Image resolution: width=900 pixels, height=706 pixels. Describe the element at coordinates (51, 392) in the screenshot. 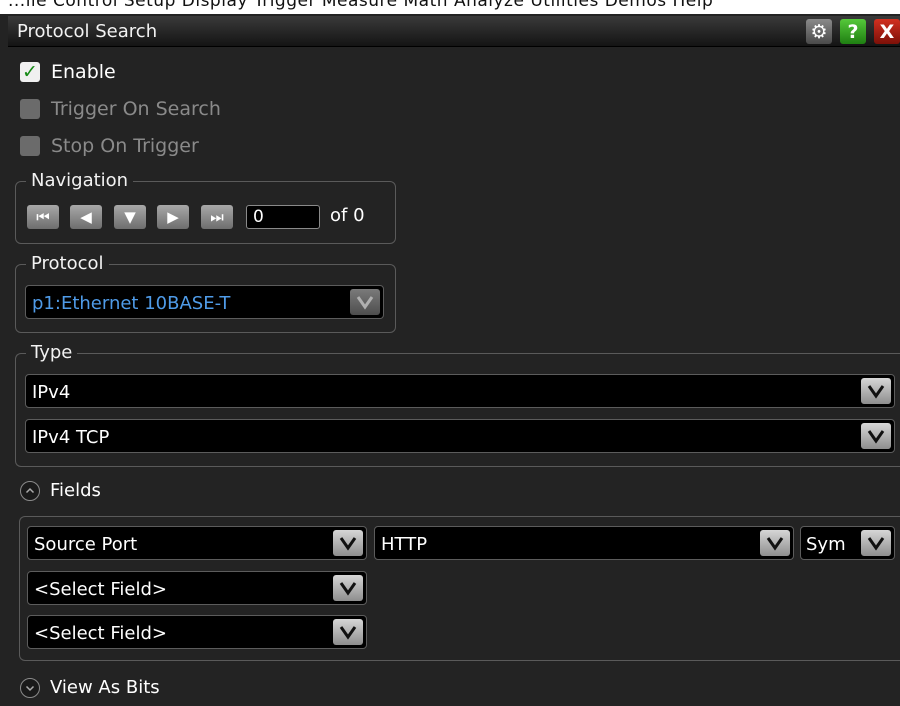

I see `type-select-value: IPv4` at that location.